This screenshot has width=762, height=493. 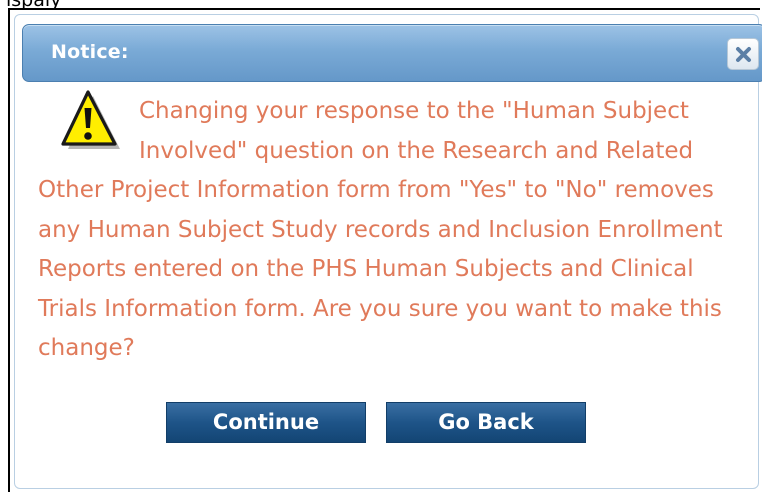 What do you see at coordinates (486, 422) in the screenshot?
I see `go-back-button: Go Back` at bounding box center [486, 422].